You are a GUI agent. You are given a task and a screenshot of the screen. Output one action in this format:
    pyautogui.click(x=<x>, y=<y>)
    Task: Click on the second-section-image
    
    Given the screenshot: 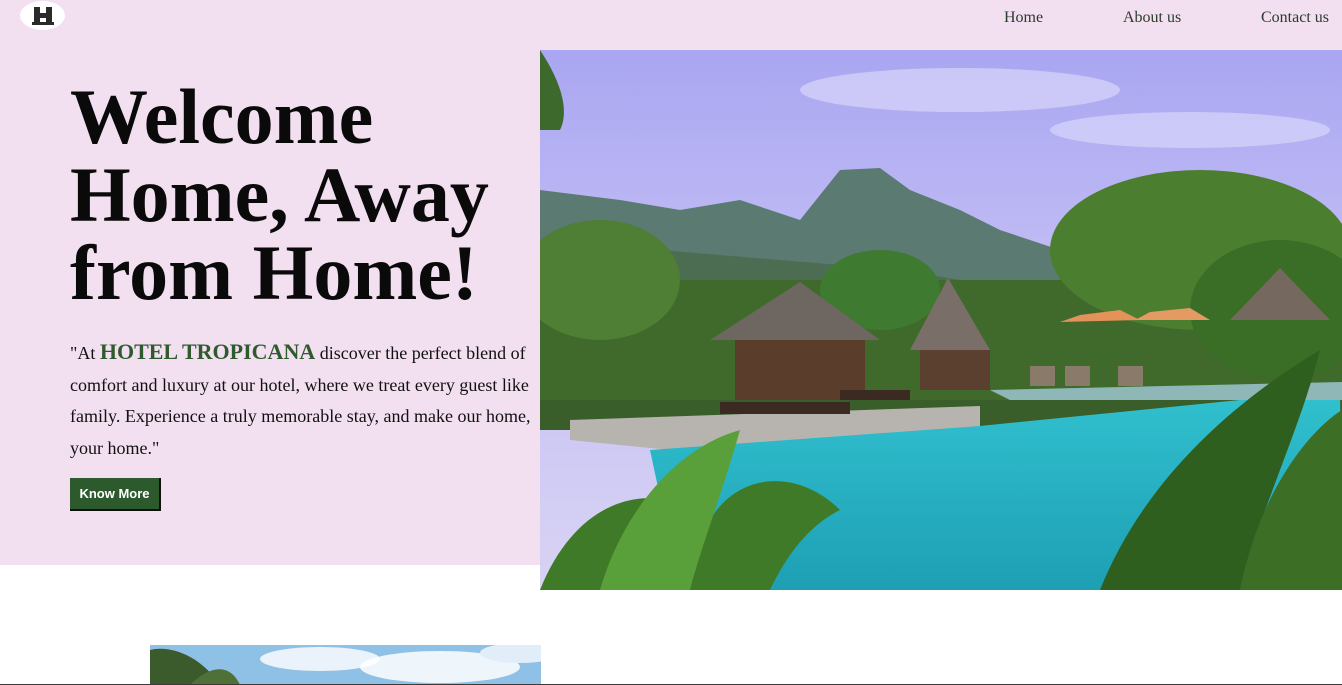 What is the action you would take?
    pyautogui.click(x=345, y=665)
    